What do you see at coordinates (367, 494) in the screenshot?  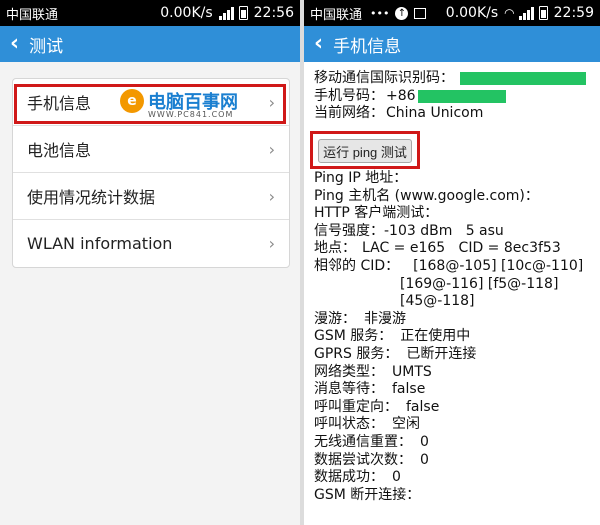 I see `info-label: GSM 断开连接：` at bounding box center [367, 494].